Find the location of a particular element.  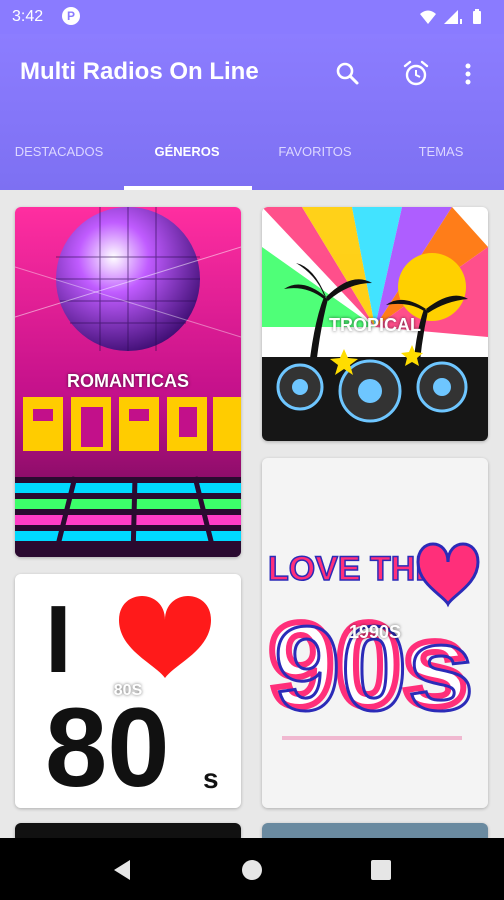

tab-temas: TEMAS is located at coordinates (441, 152).